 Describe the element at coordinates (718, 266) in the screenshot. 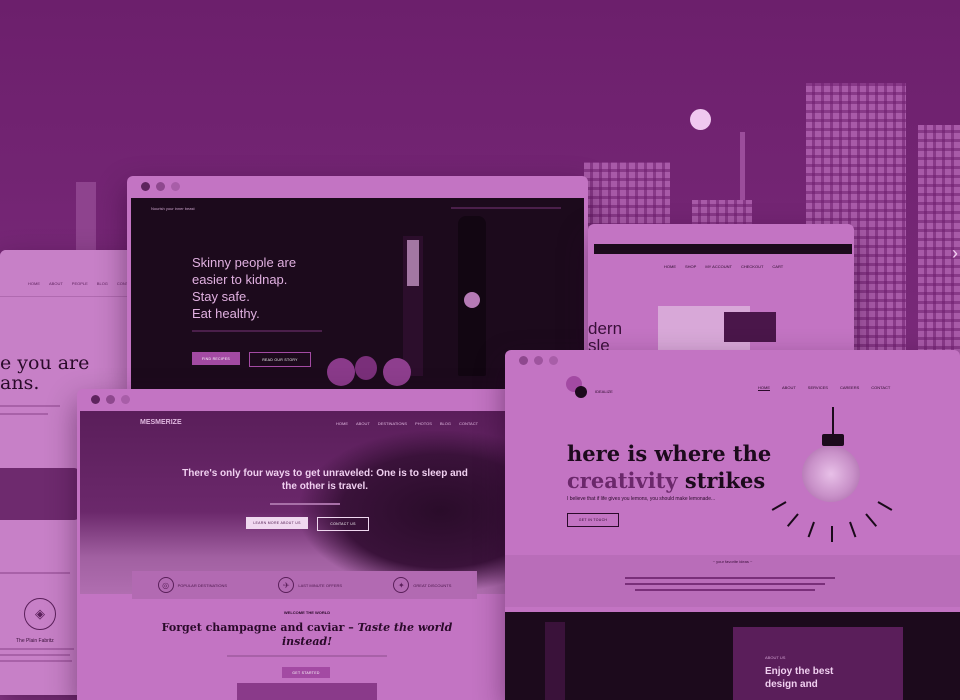

I see `nav-my-account: MY ACCOUNT` at that location.